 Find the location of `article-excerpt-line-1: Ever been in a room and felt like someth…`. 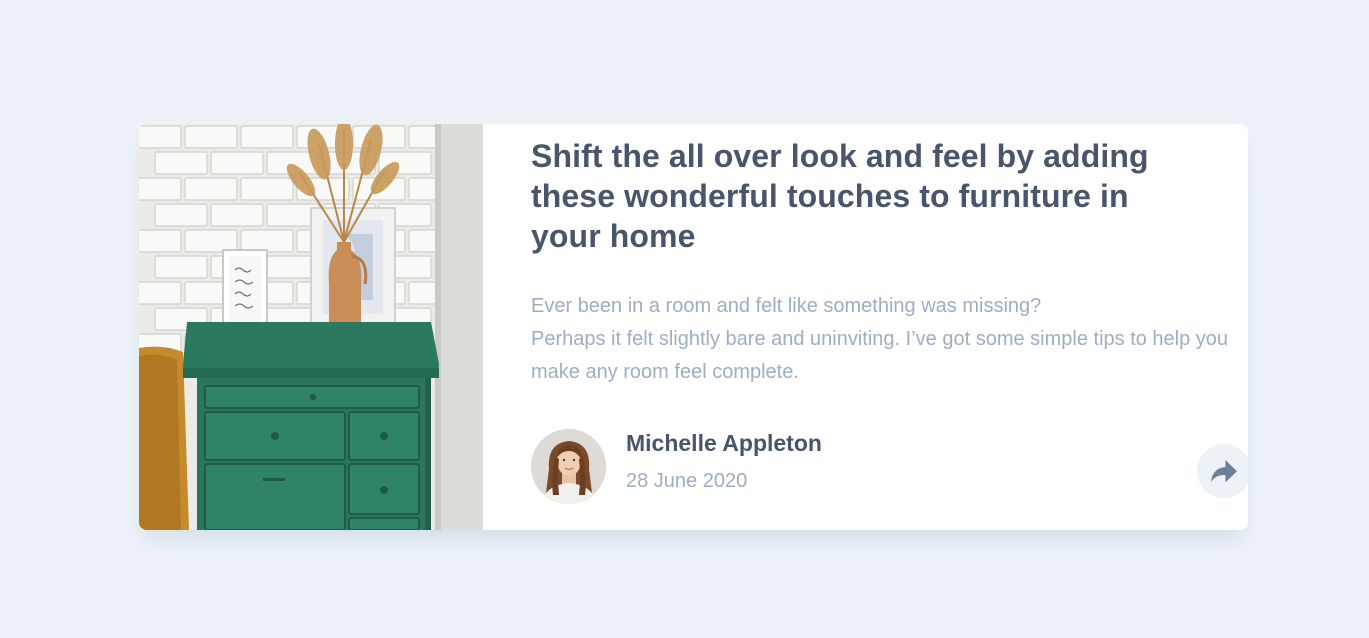

article-excerpt-line-1: Ever been in a room and felt like someth… is located at coordinates (786, 306).